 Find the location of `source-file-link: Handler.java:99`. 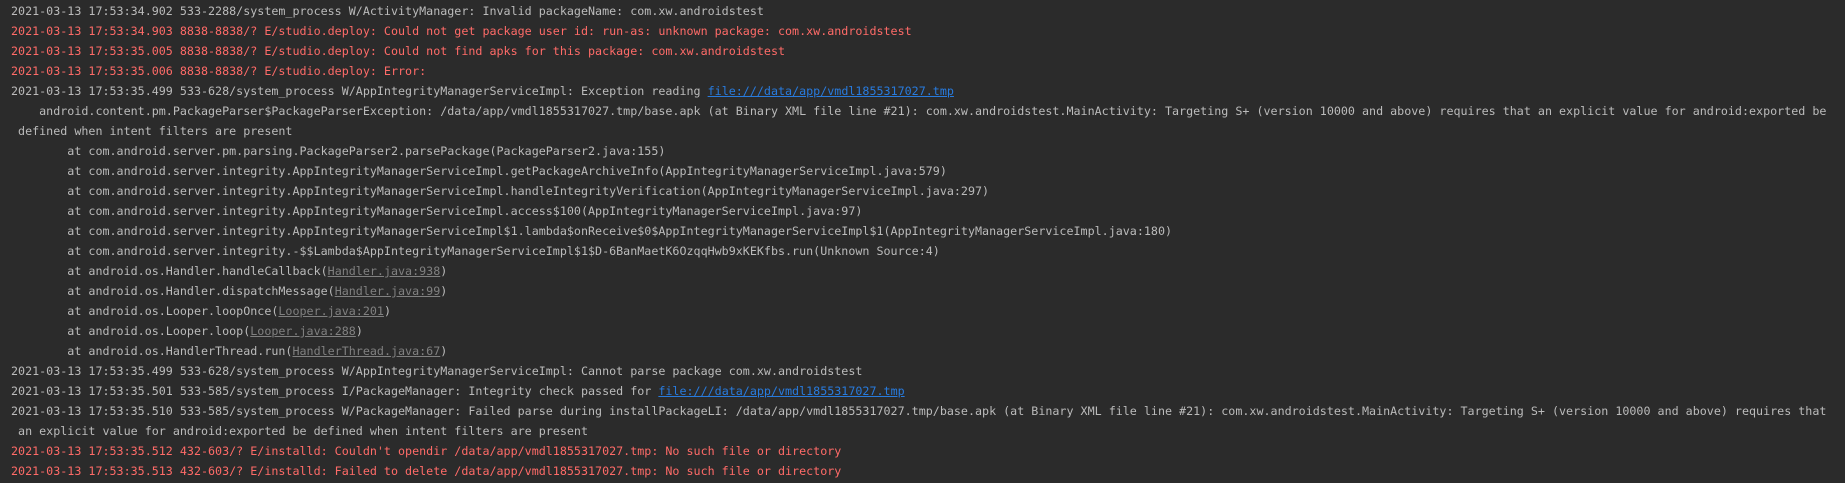

source-file-link: Handler.java:99 is located at coordinates (388, 291).